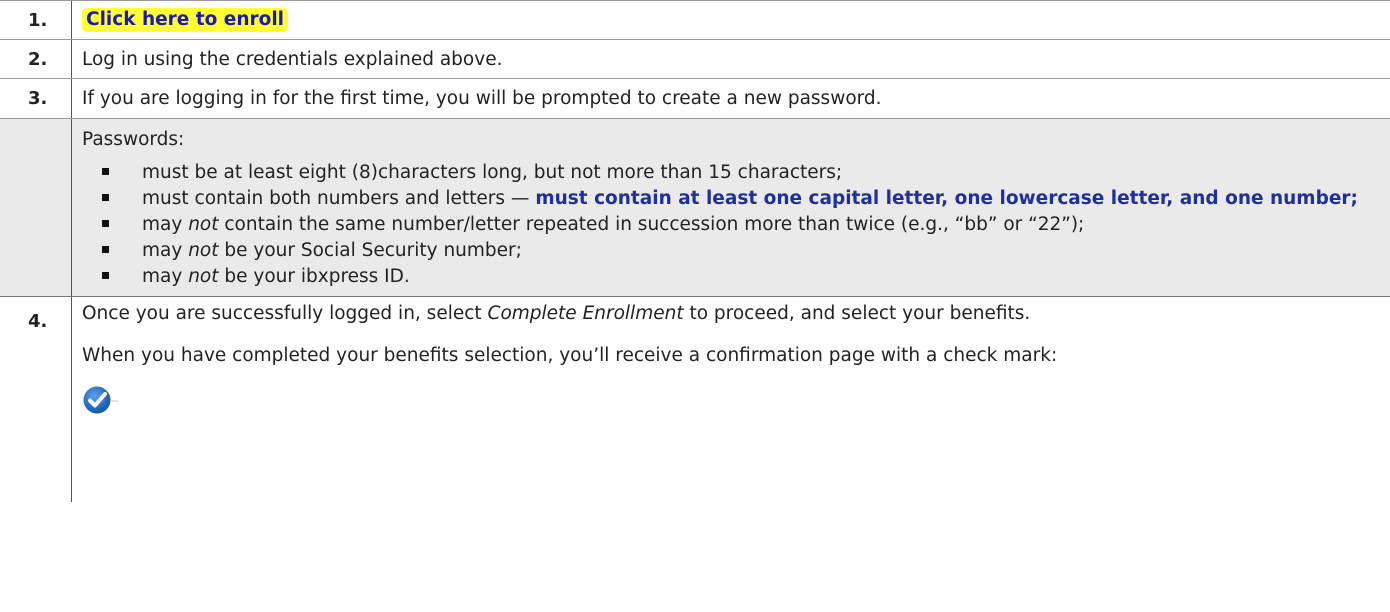  Describe the element at coordinates (36, 20) in the screenshot. I see `step-number: 1.` at that location.